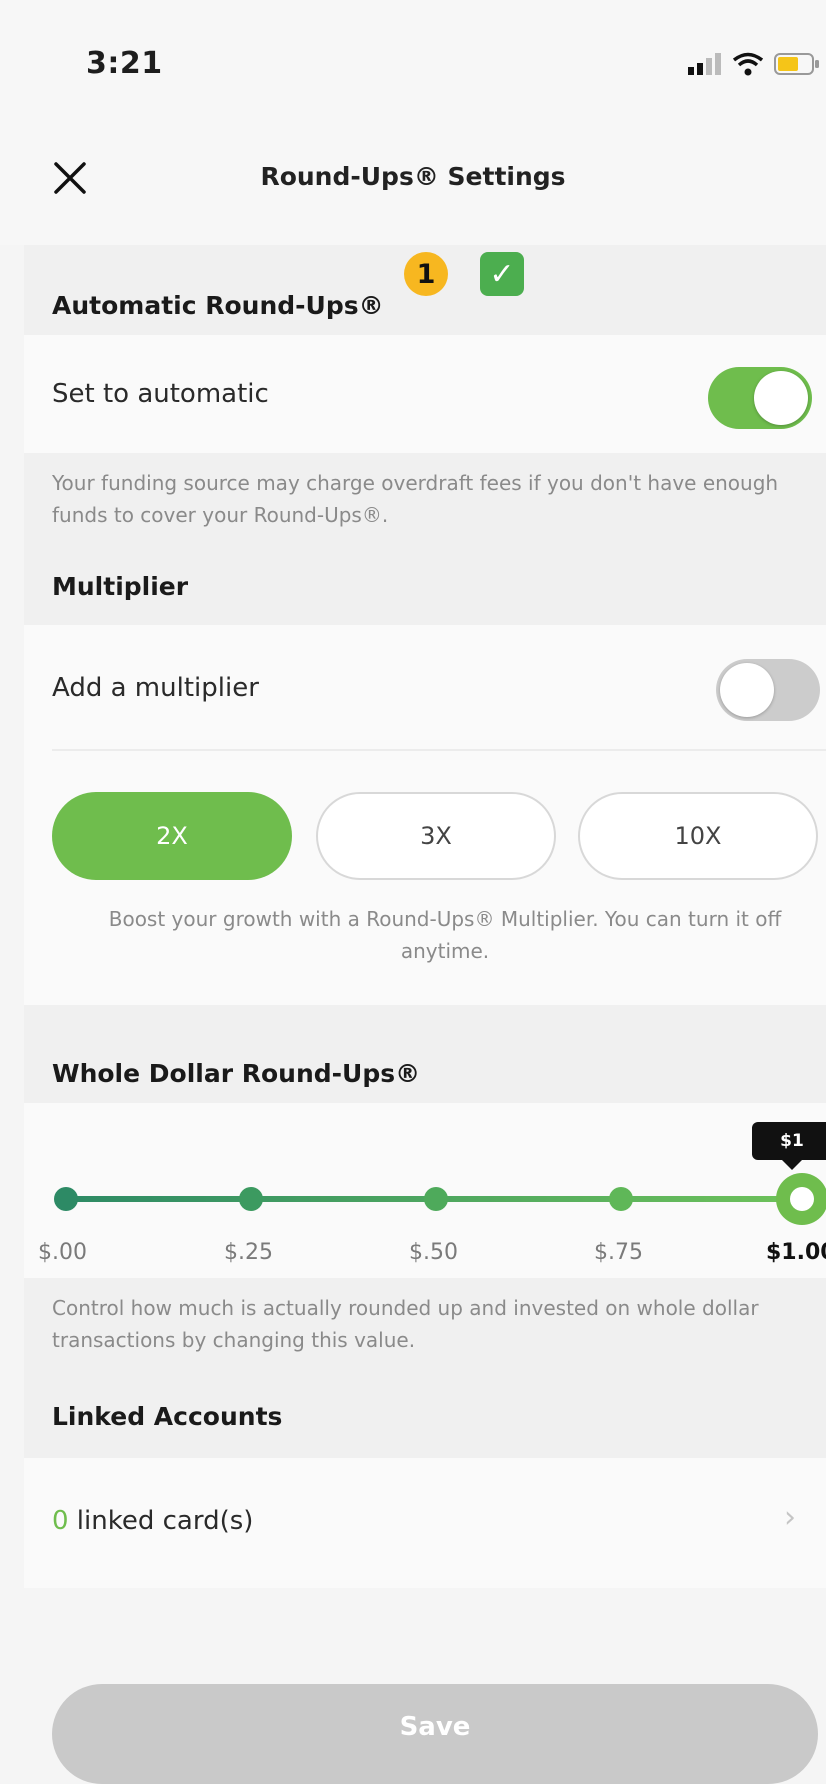 The image size is (826, 1784). Describe the element at coordinates (413, 176) in the screenshot. I see `page-title: Round-Ups® Settings` at that location.